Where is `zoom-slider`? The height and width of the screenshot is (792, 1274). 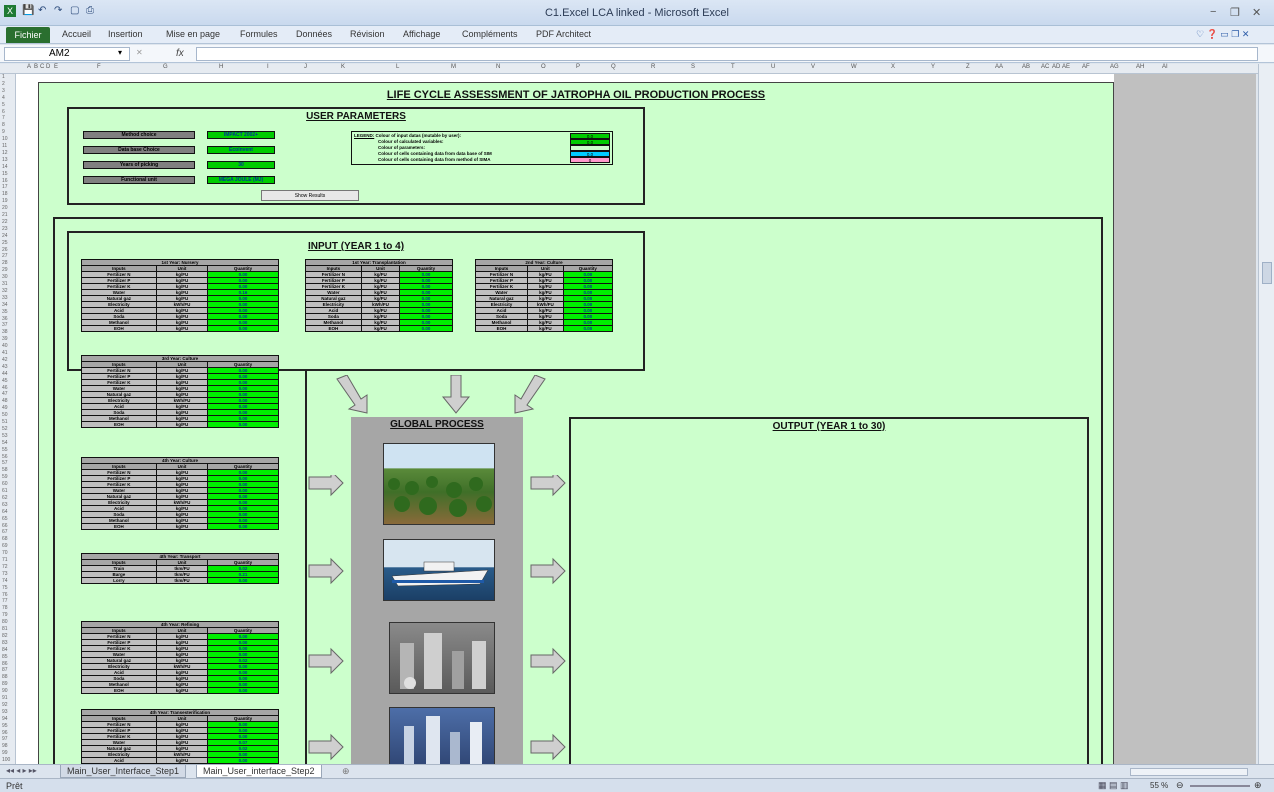
zoom-slider is located at coordinates (1220, 786).